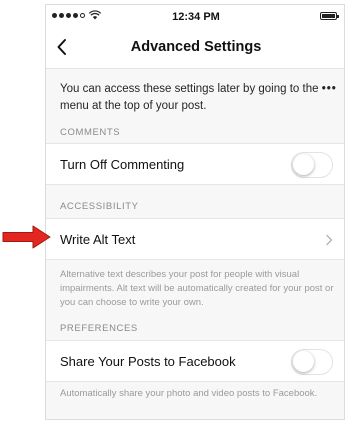 The image size is (350, 424). I want to click on page-title: Advanced Settings, so click(196, 47).